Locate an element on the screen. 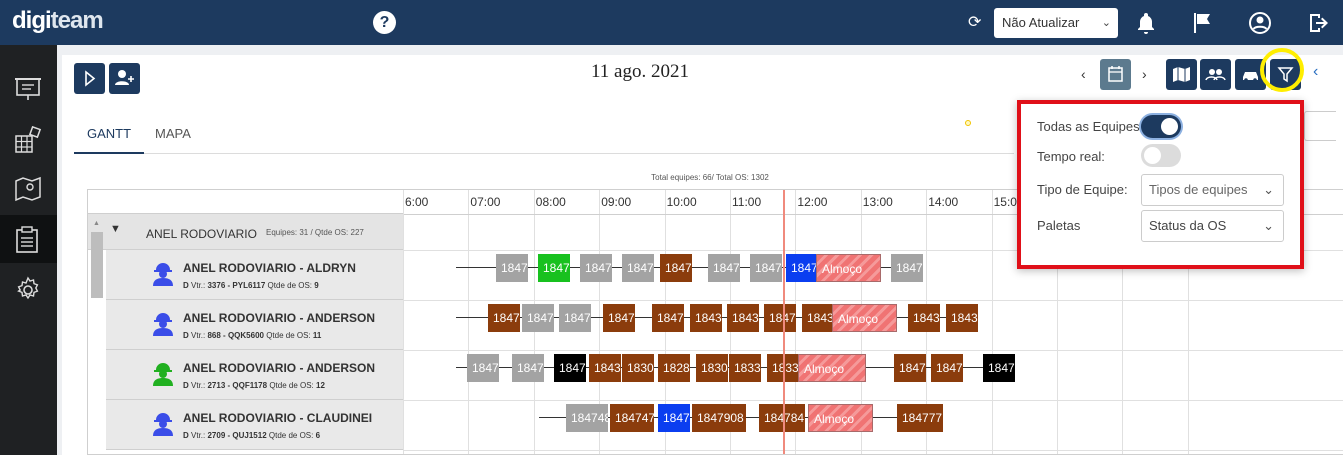 The image size is (1343, 455). hour-label: 12:00 is located at coordinates (812, 202).